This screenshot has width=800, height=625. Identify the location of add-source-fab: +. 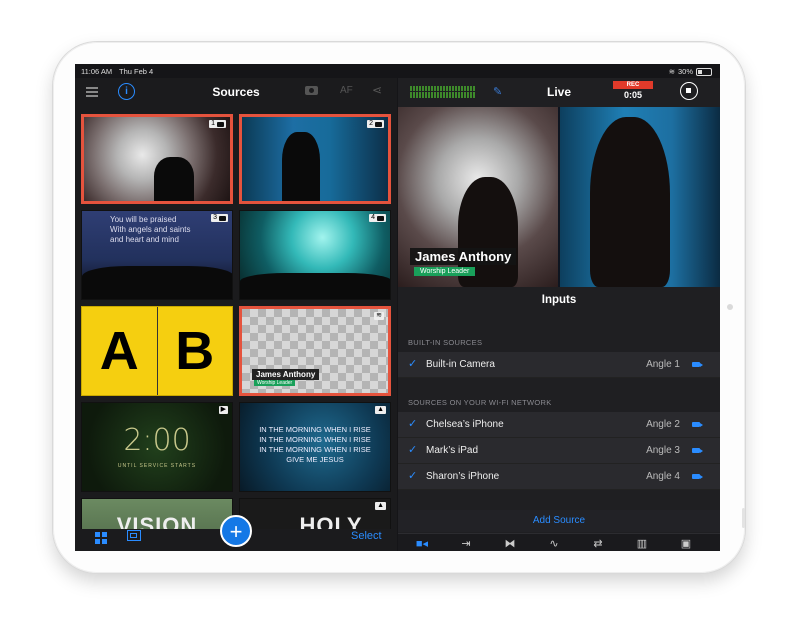
(236, 531).